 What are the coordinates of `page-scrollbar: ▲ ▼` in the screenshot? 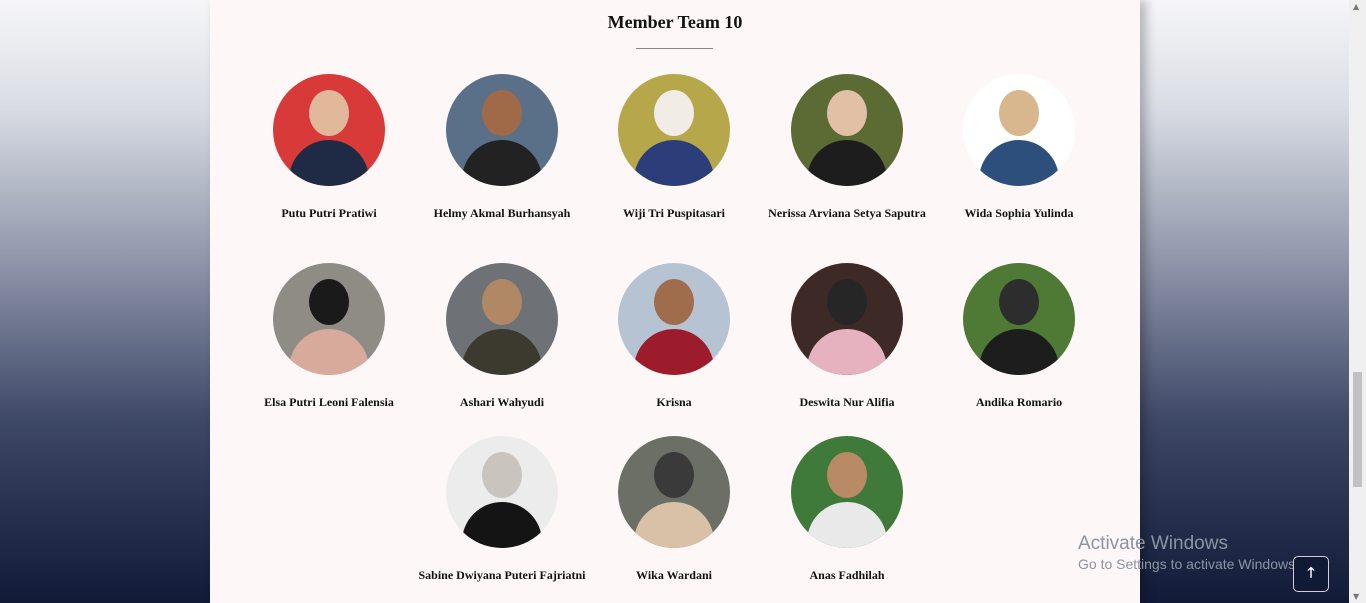 It's located at (1357, 301).